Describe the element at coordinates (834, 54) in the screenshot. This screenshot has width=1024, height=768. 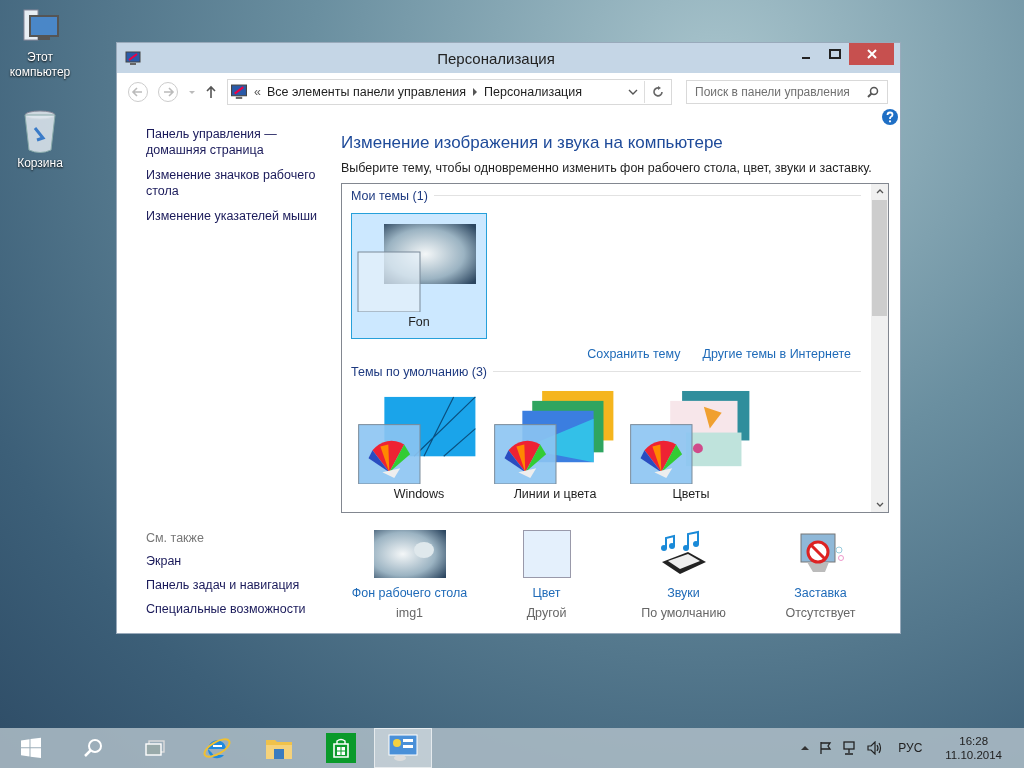
I see `maximize-icon` at that location.